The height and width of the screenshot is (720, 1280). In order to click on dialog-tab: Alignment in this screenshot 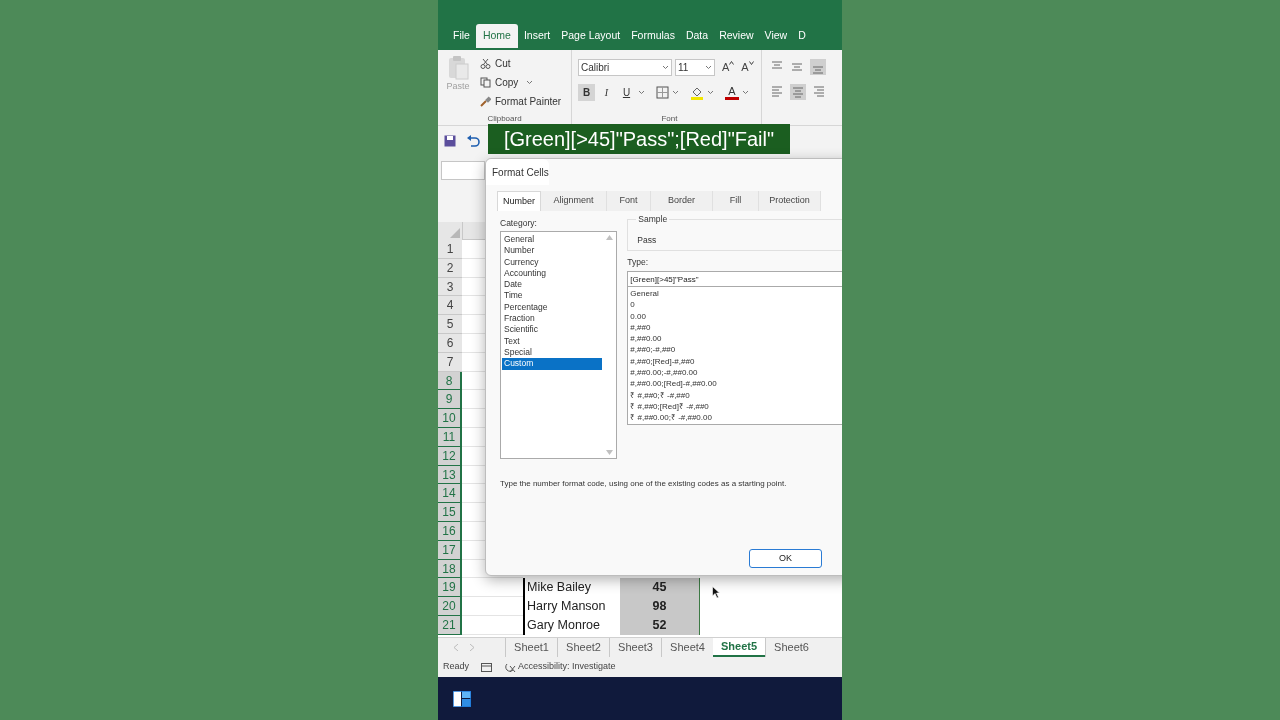, I will do `click(574, 201)`.